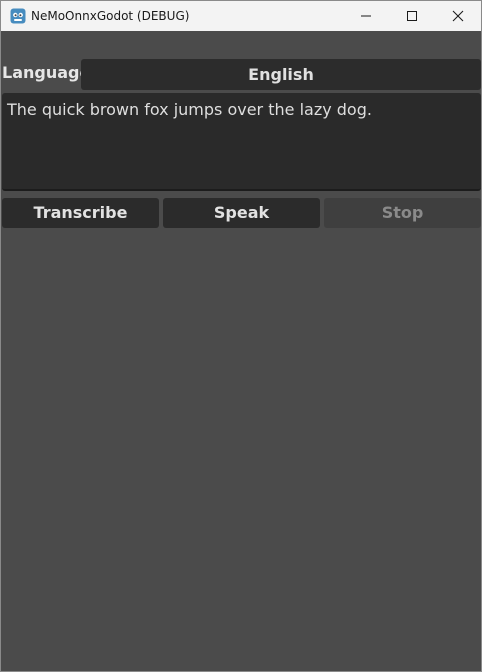 Image resolution: width=482 pixels, height=672 pixels. Describe the element at coordinates (46, 72) in the screenshot. I see `language-label: Language` at that location.